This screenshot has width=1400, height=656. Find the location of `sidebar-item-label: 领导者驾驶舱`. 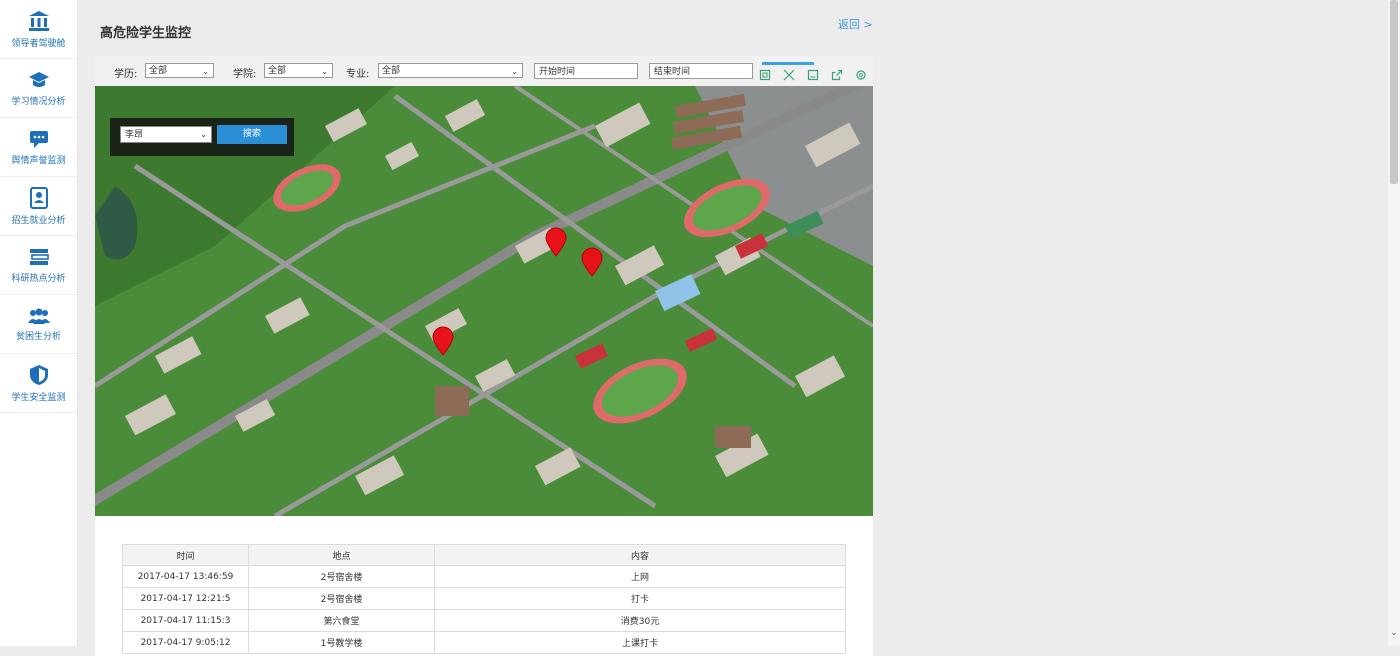

sidebar-item-label: 领导者驾驶舱 is located at coordinates (38, 43).